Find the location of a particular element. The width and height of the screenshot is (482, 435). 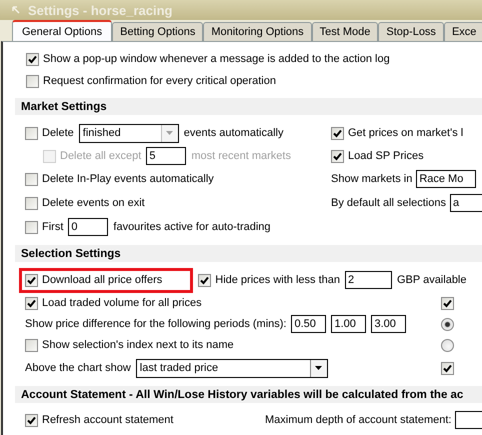

input-field: 3.00 is located at coordinates (388, 324).